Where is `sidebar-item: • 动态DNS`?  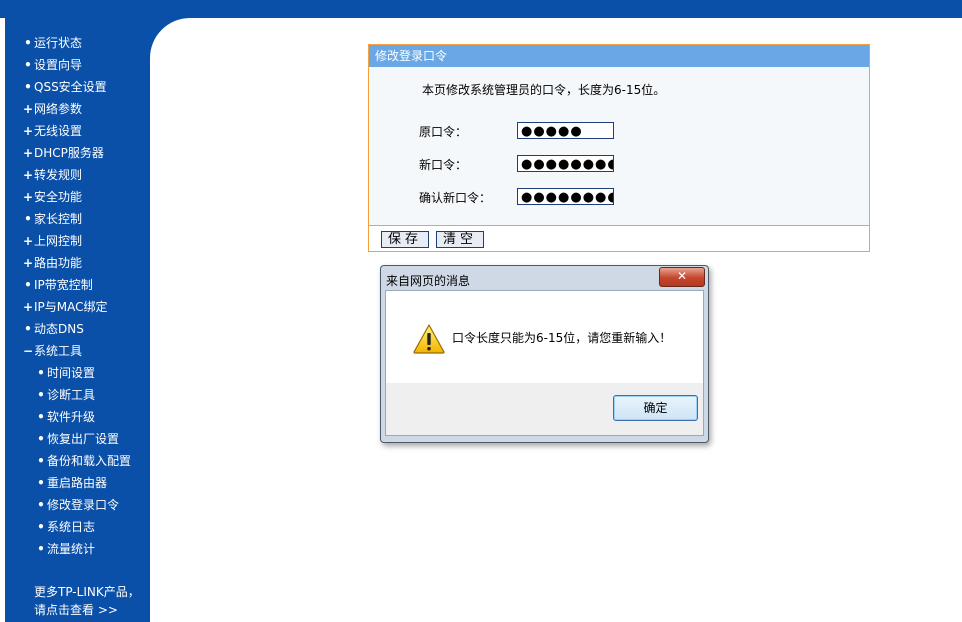 sidebar-item: • 动态DNS is located at coordinates (77, 329).